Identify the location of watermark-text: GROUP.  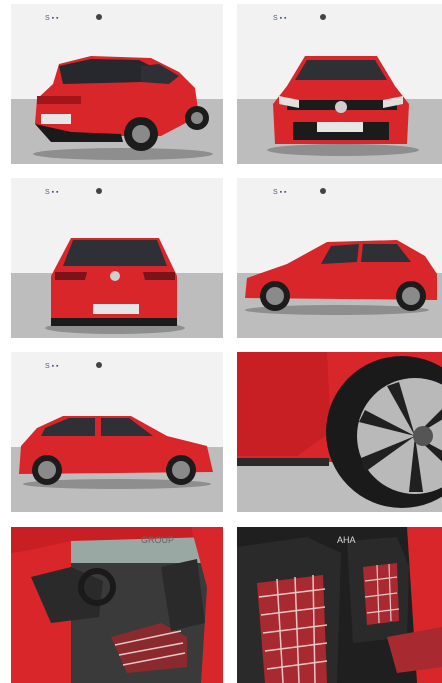
(157, 540).